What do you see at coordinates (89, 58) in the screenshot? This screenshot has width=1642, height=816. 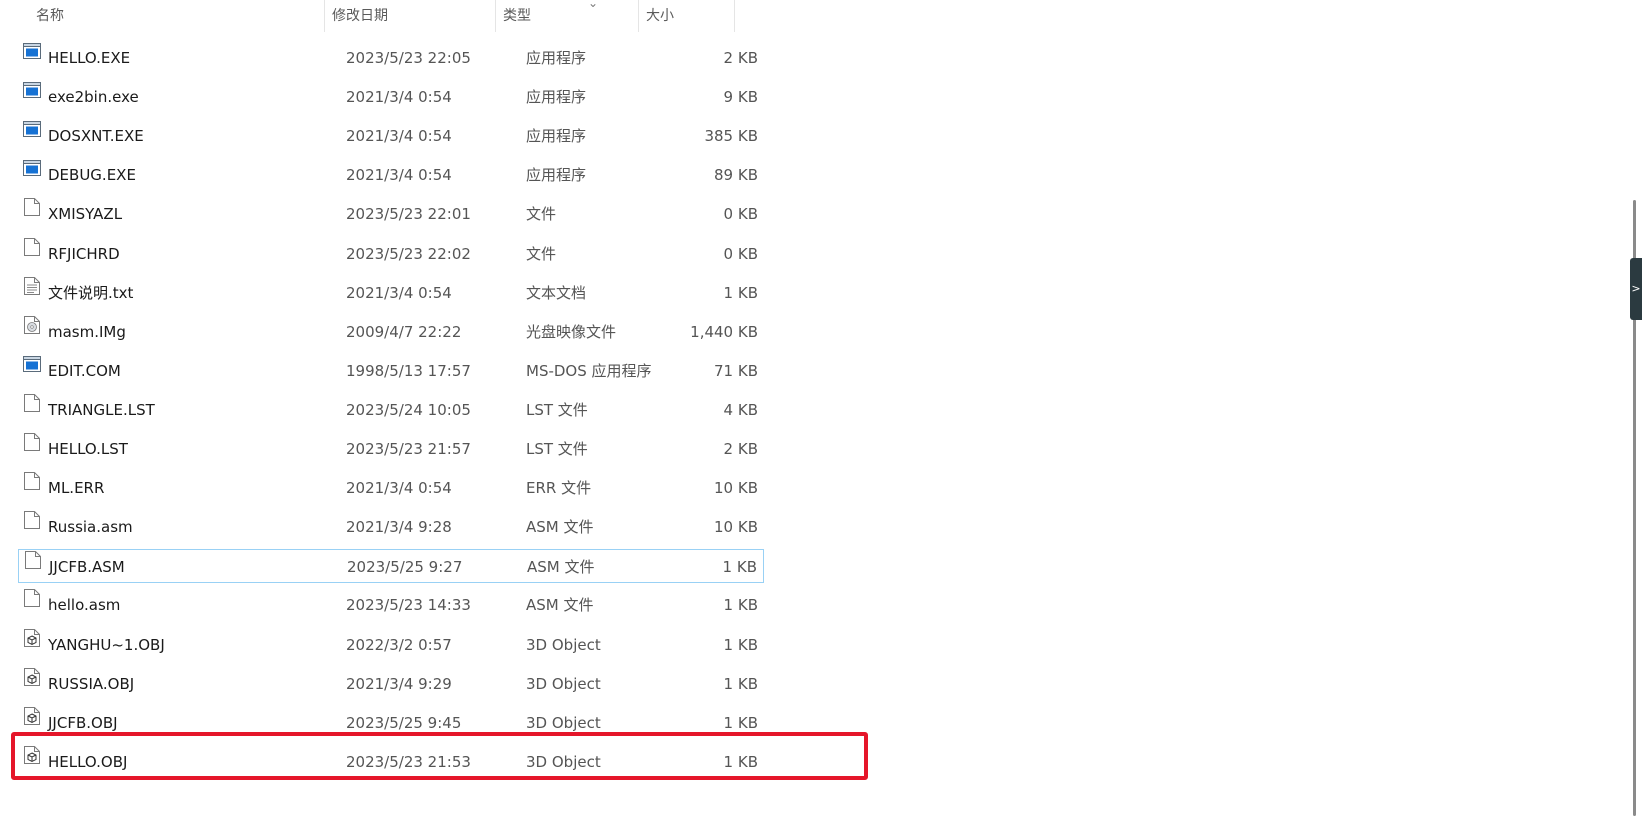 I see `file-name: HELLO.EXE` at bounding box center [89, 58].